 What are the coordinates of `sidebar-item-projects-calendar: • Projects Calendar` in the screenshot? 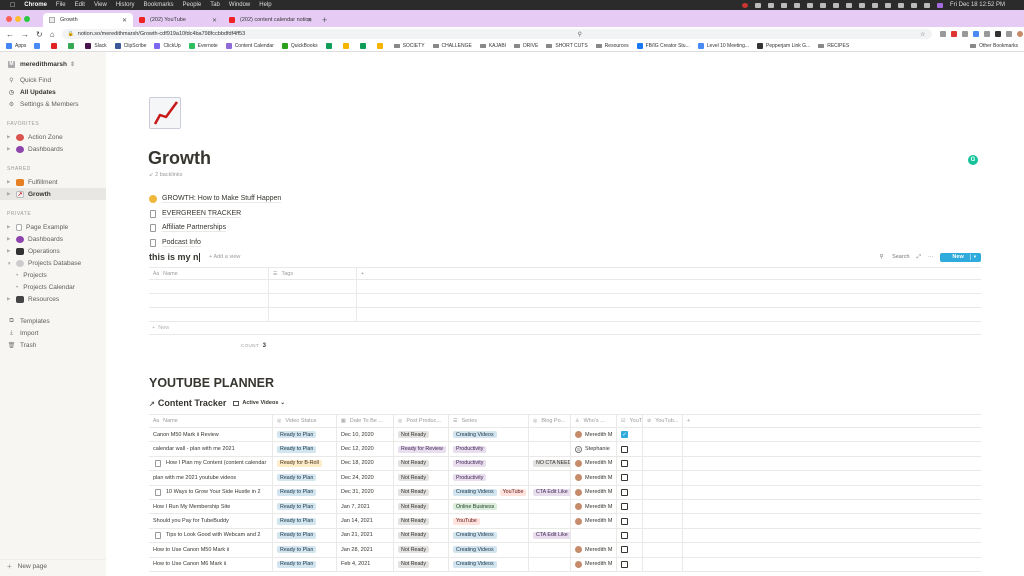 It's located at (53, 287).